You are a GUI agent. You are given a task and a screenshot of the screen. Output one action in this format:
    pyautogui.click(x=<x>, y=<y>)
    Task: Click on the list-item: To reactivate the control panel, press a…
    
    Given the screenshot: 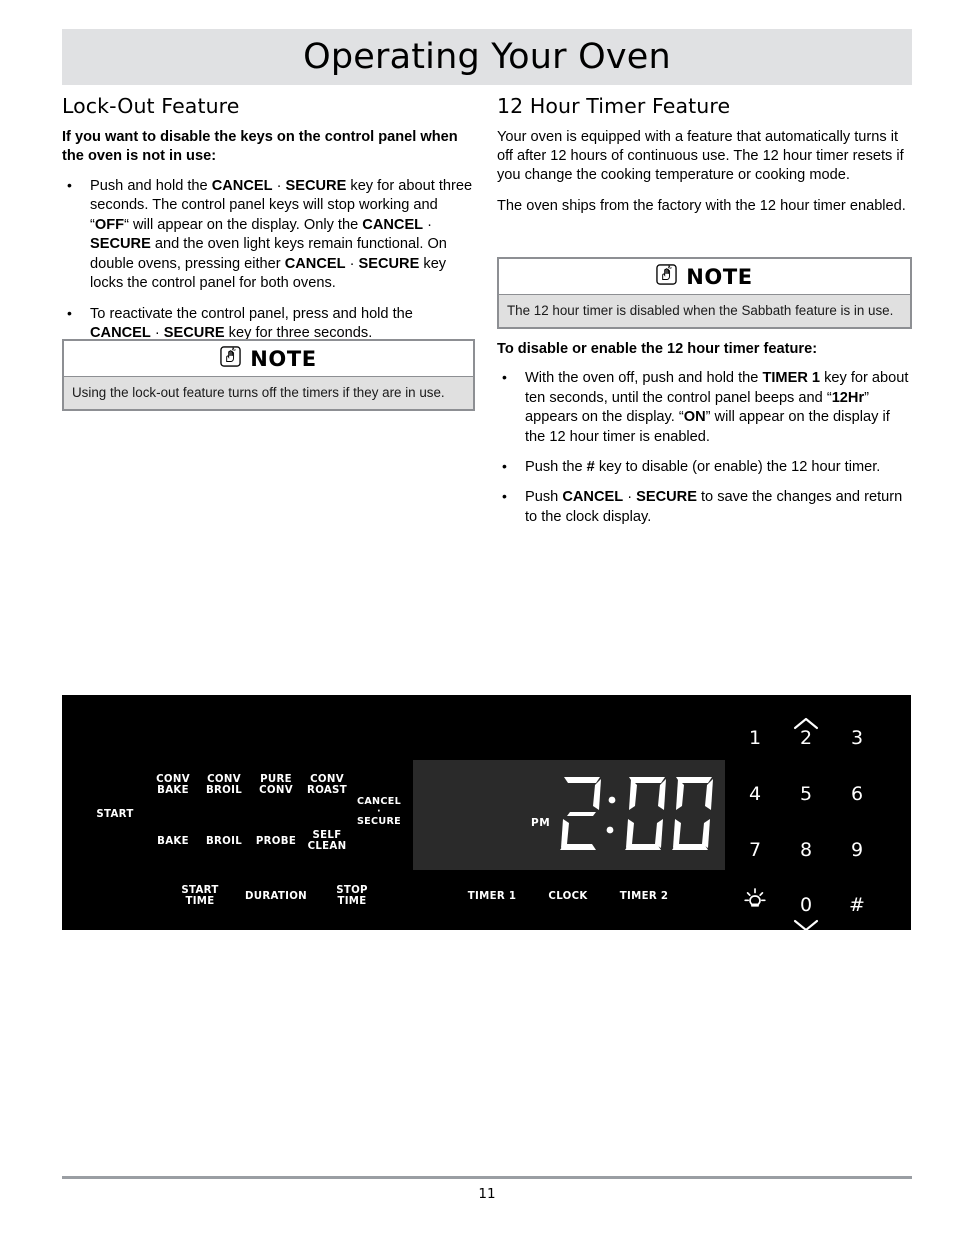 What is the action you would take?
    pyautogui.click(x=269, y=324)
    